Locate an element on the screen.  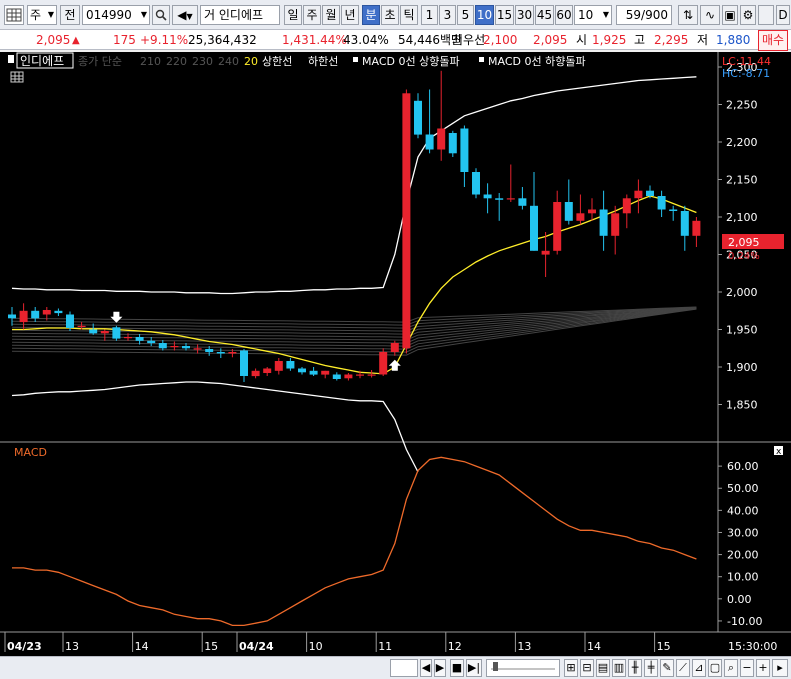
interval-button: 1 is located at coordinates (429, 15).